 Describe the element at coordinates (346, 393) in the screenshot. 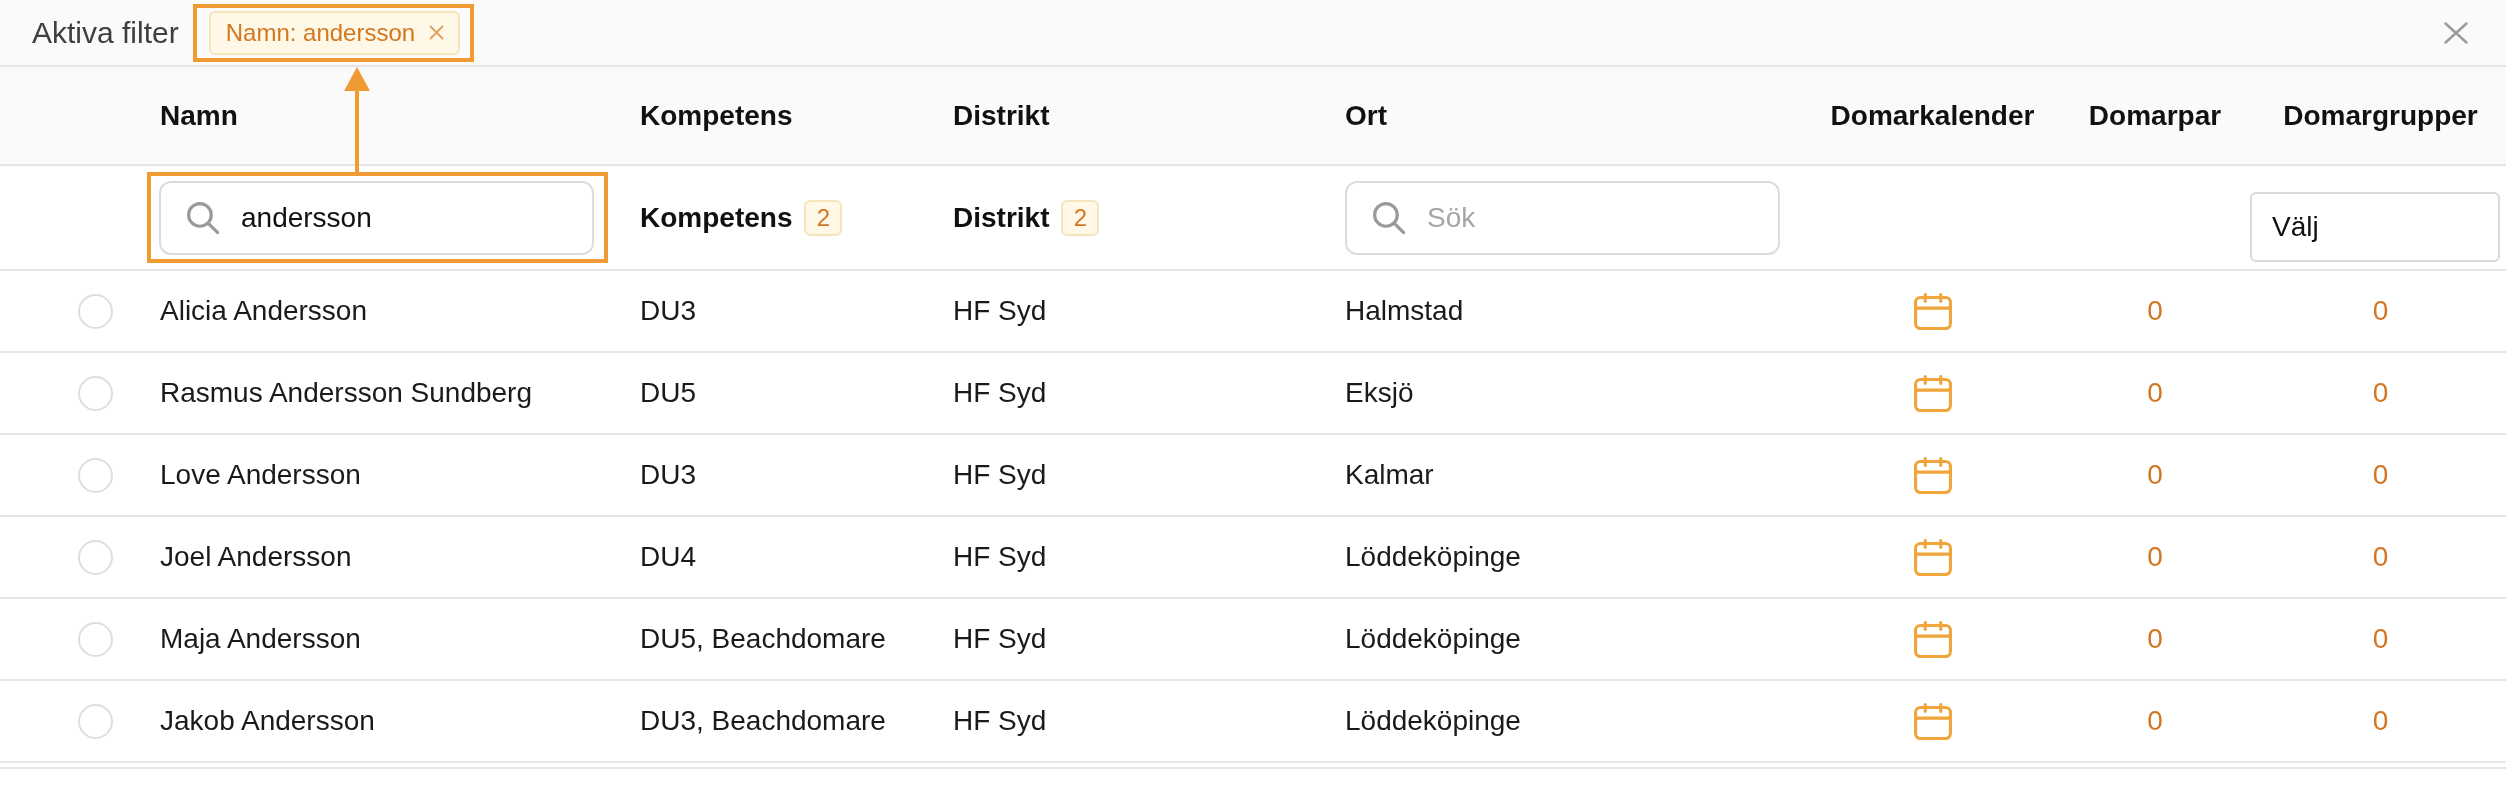

I see `person-name: Rasmus Andersson Sundberg` at that location.